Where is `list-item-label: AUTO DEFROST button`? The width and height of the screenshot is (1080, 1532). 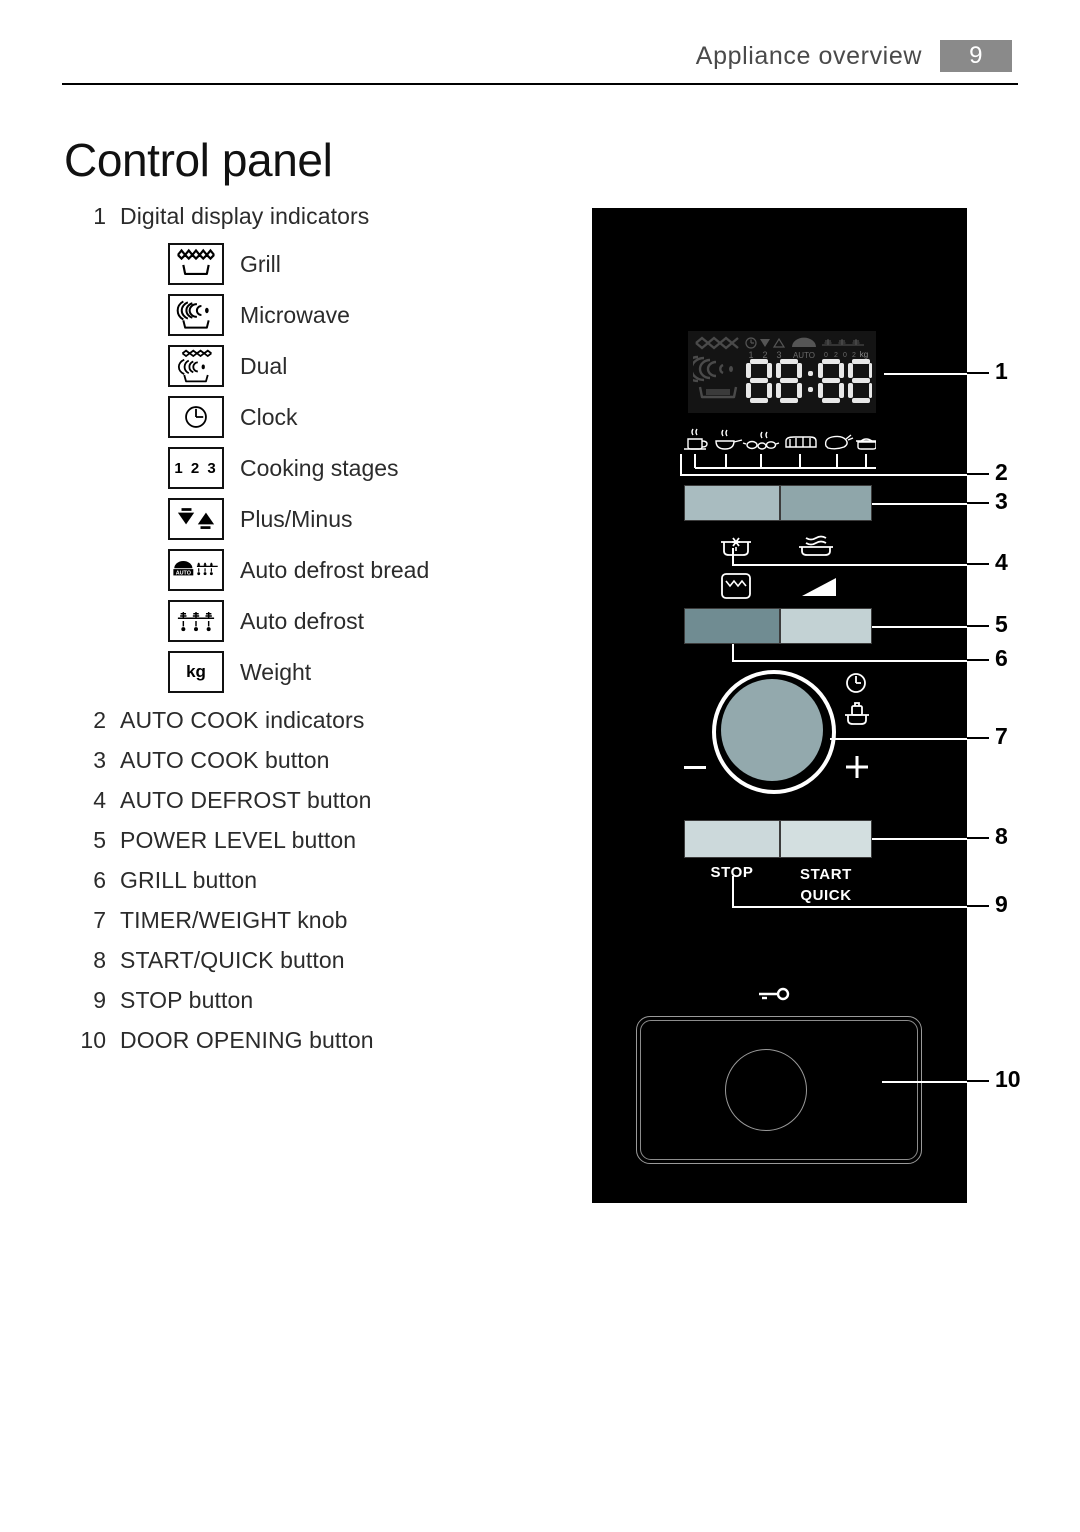 list-item-label: AUTO DEFROST button is located at coordinates (246, 800).